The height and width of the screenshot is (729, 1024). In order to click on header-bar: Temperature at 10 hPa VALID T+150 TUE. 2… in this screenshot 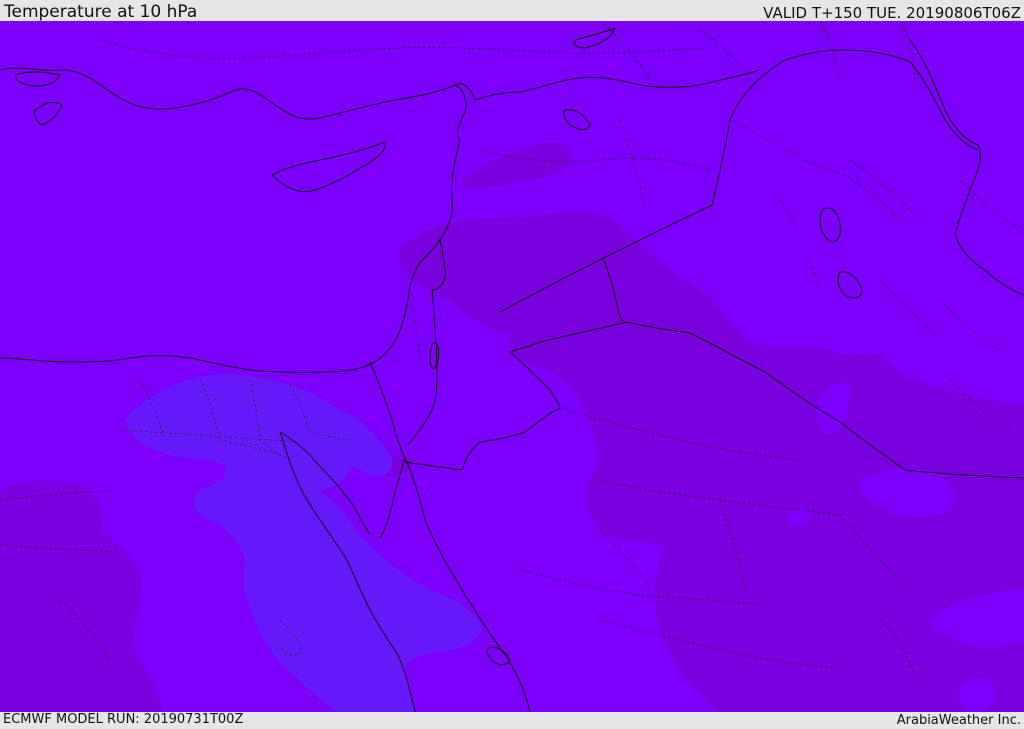, I will do `click(512, 11)`.